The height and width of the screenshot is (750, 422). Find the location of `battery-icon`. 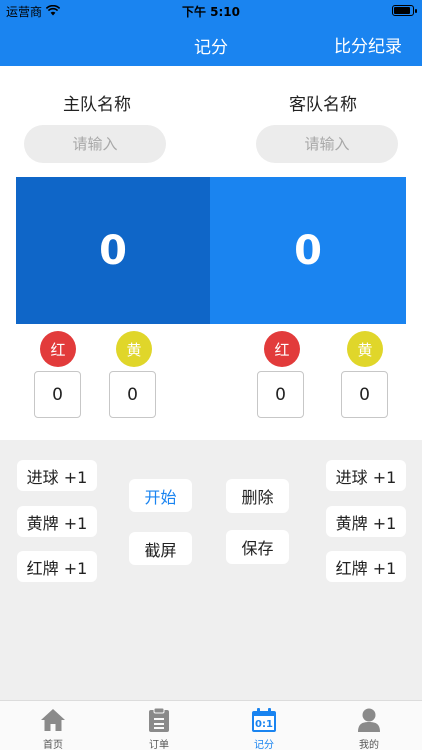

battery-icon is located at coordinates (404, 10).